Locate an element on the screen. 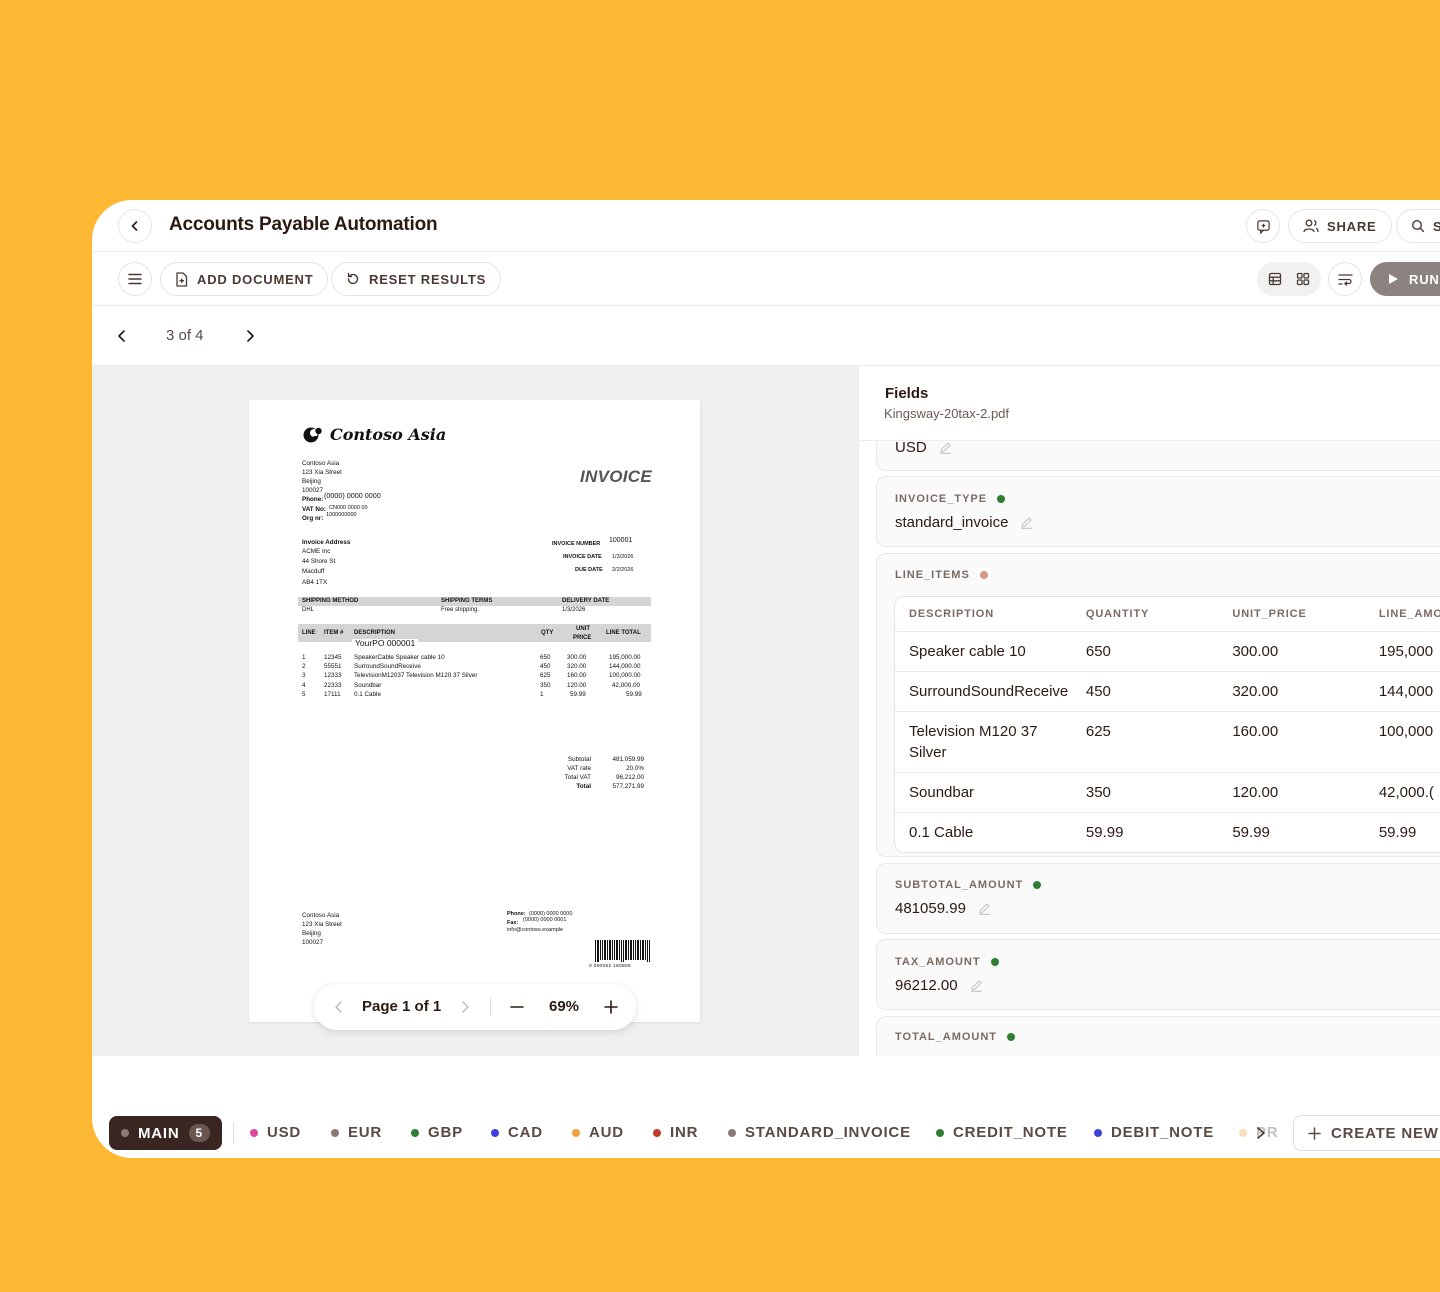 This screenshot has width=1440, height=1292. footer-fax: (0000) 0000 0001 is located at coordinates (545, 920).